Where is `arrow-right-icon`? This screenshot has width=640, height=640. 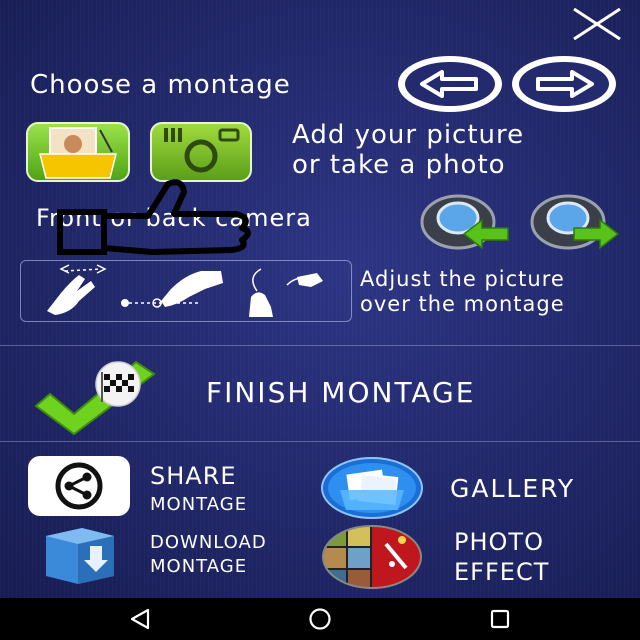 arrow-right-icon is located at coordinates (565, 84).